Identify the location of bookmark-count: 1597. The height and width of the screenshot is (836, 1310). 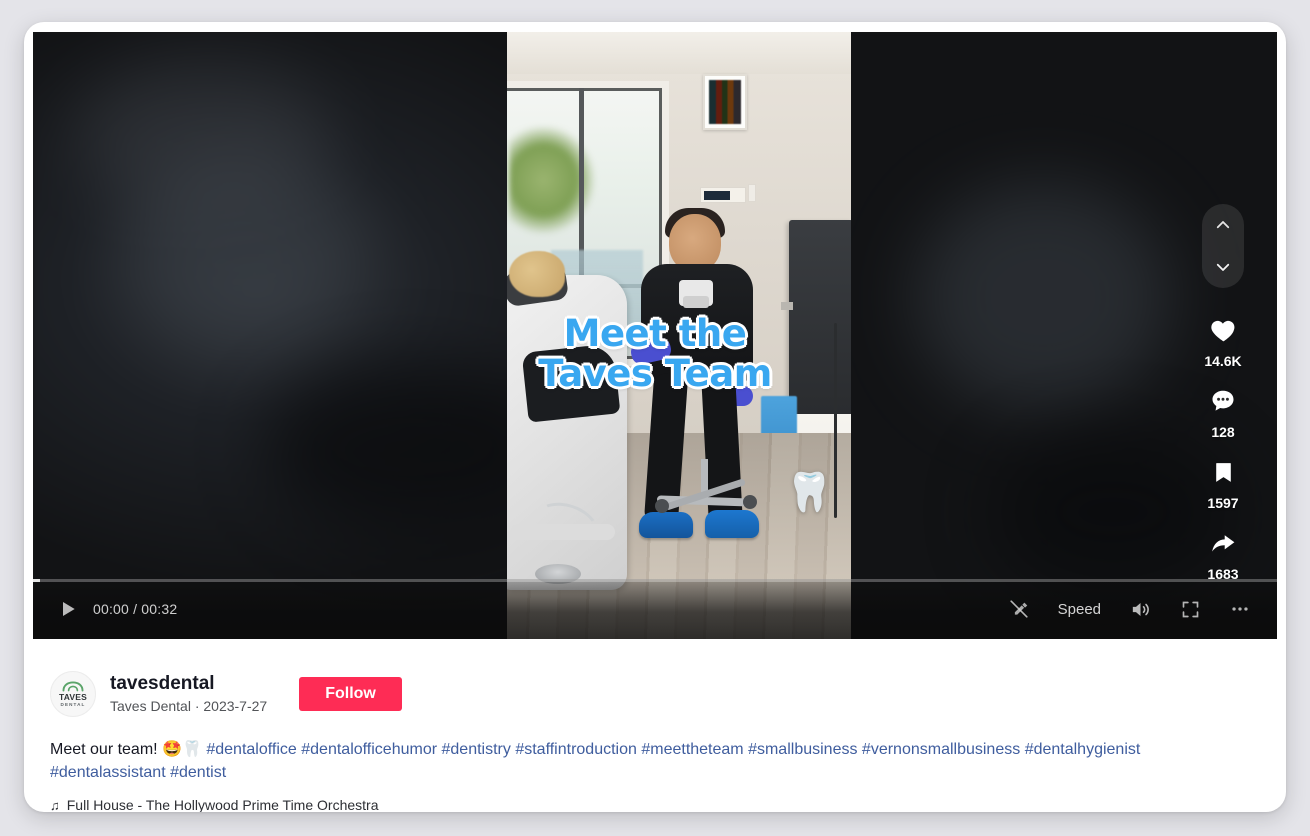
(1223, 503).